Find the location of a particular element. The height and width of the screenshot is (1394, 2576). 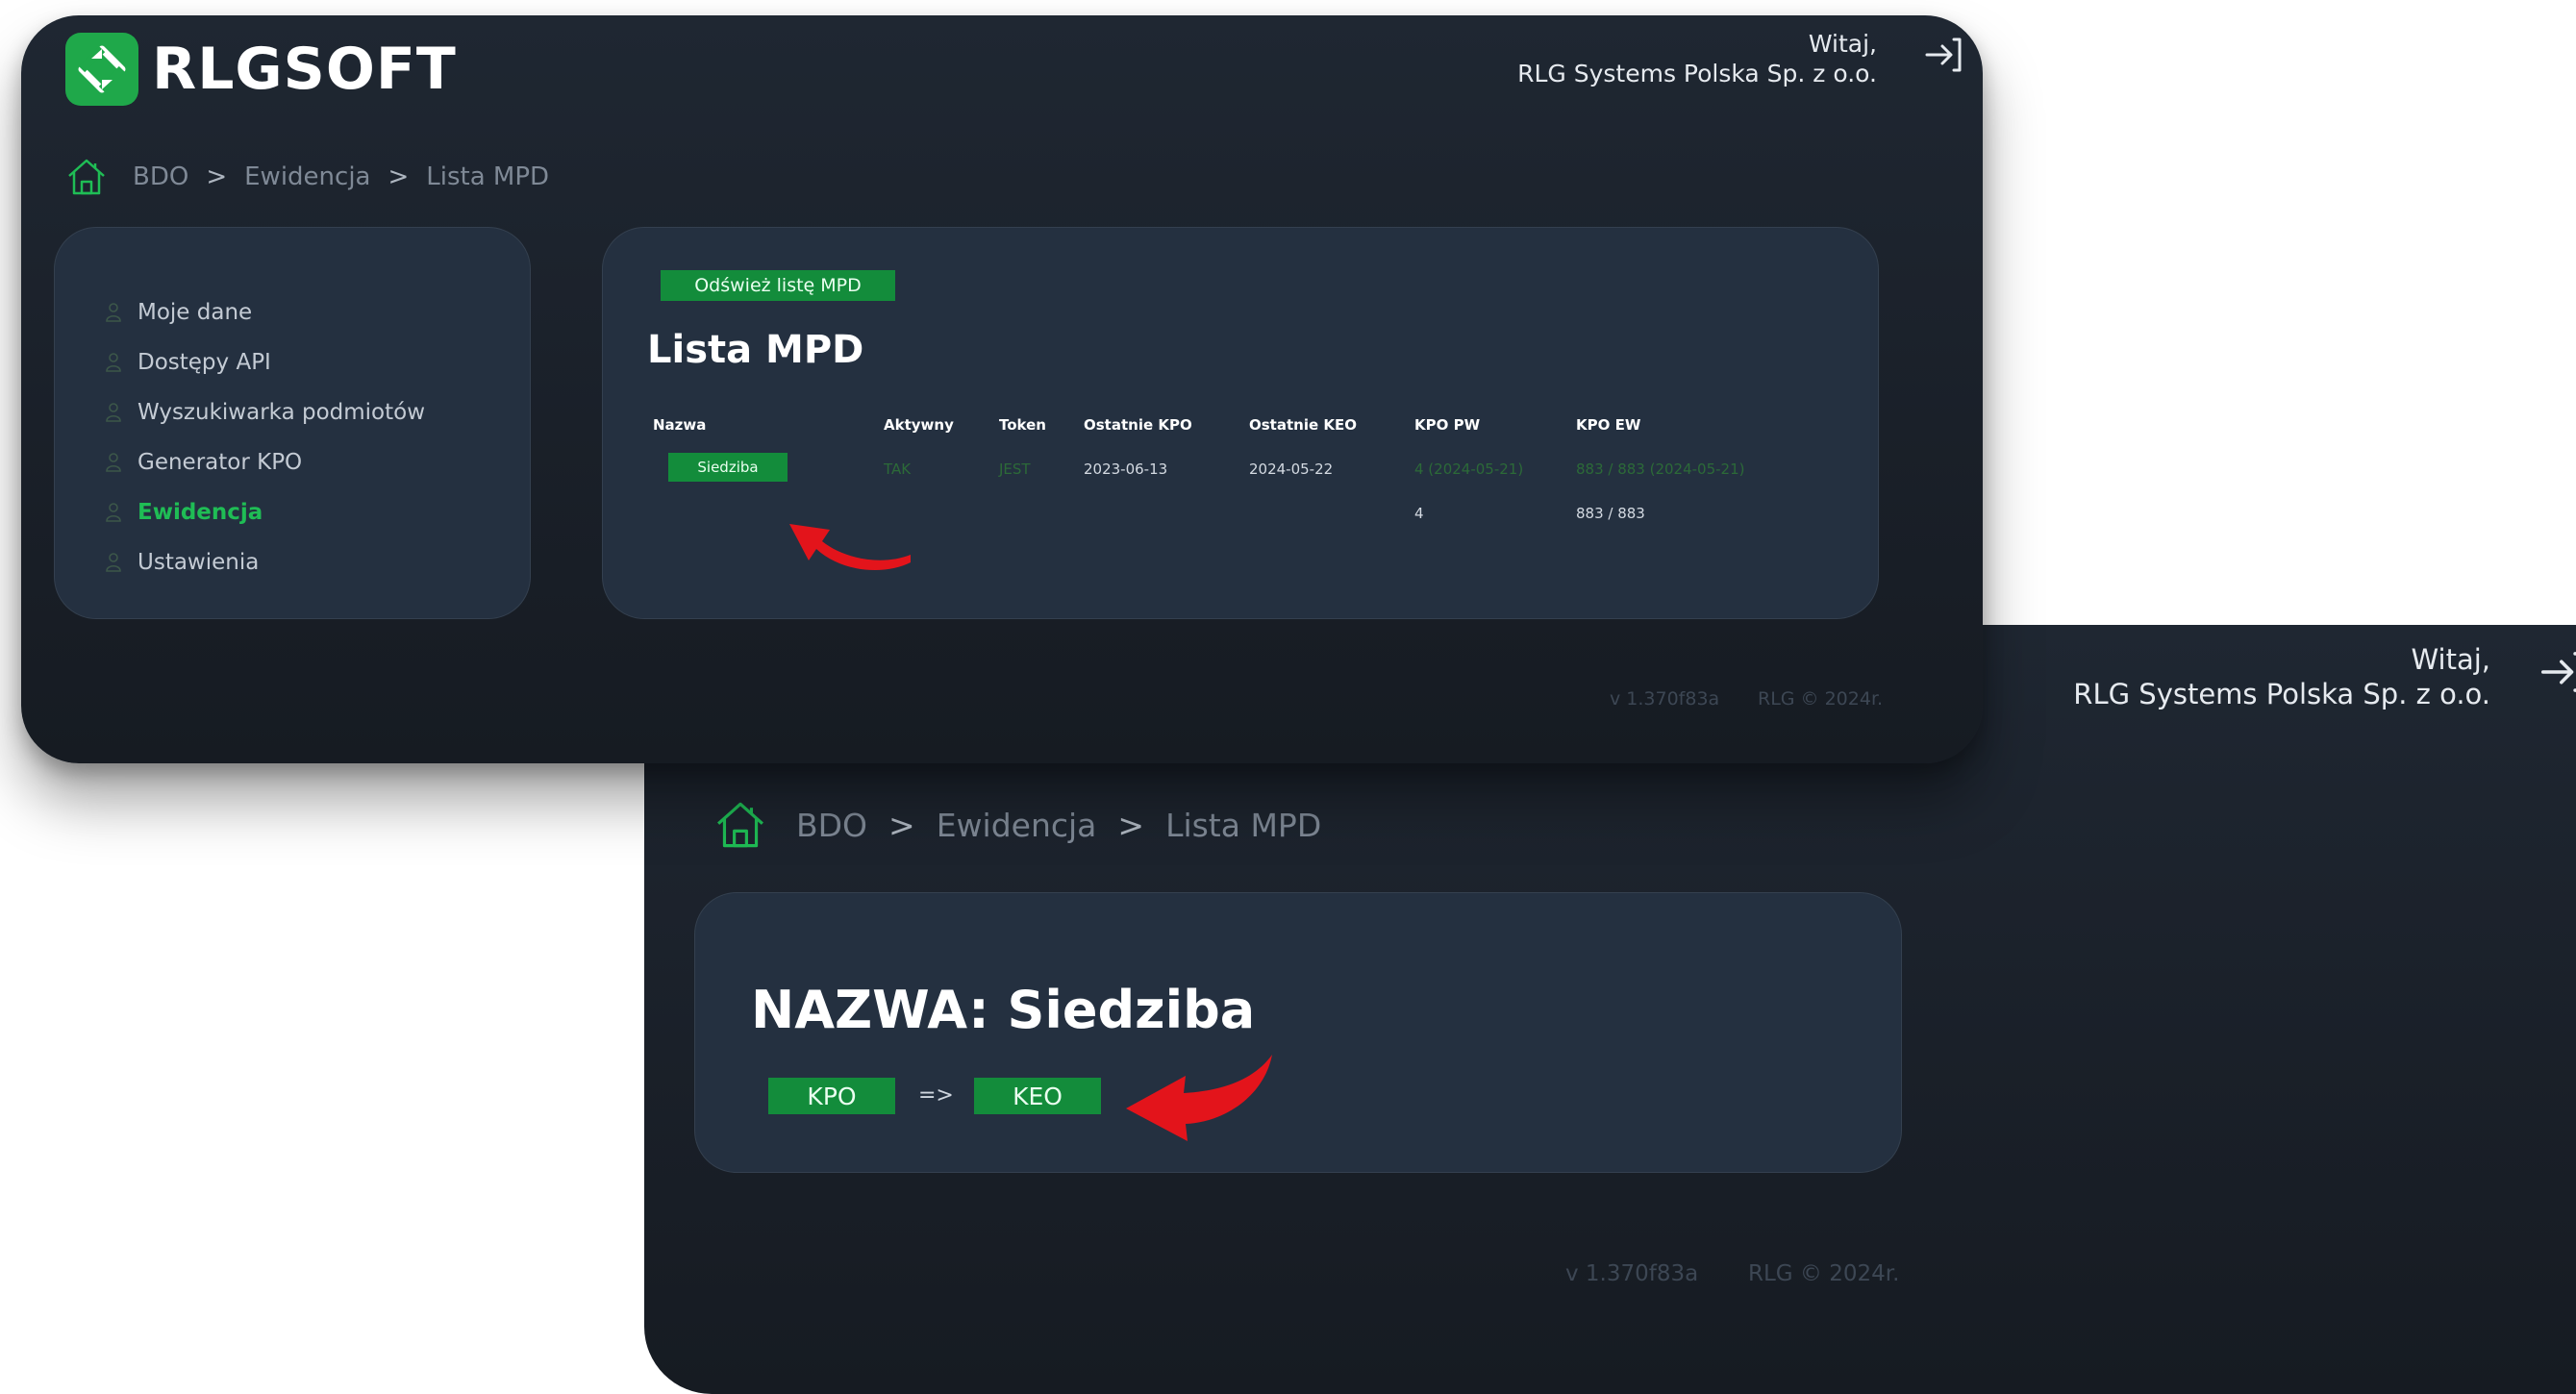

cell-kpo-ew: 883 / 883 (2024-05-21) is located at coordinates (1660, 470).